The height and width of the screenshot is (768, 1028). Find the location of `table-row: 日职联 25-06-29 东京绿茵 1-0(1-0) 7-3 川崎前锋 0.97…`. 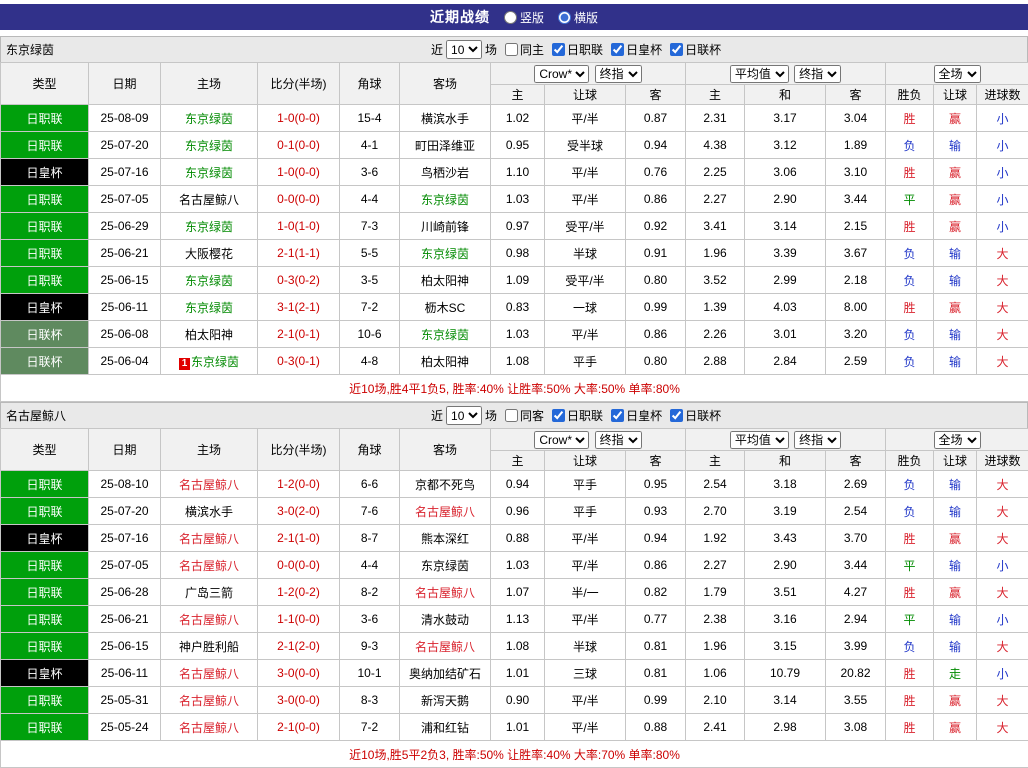

table-row: 日职联 25-06-29 东京绿茵 1-0(1-0) 7-3 川崎前锋 0.97… is located at coordinates (514, 226).